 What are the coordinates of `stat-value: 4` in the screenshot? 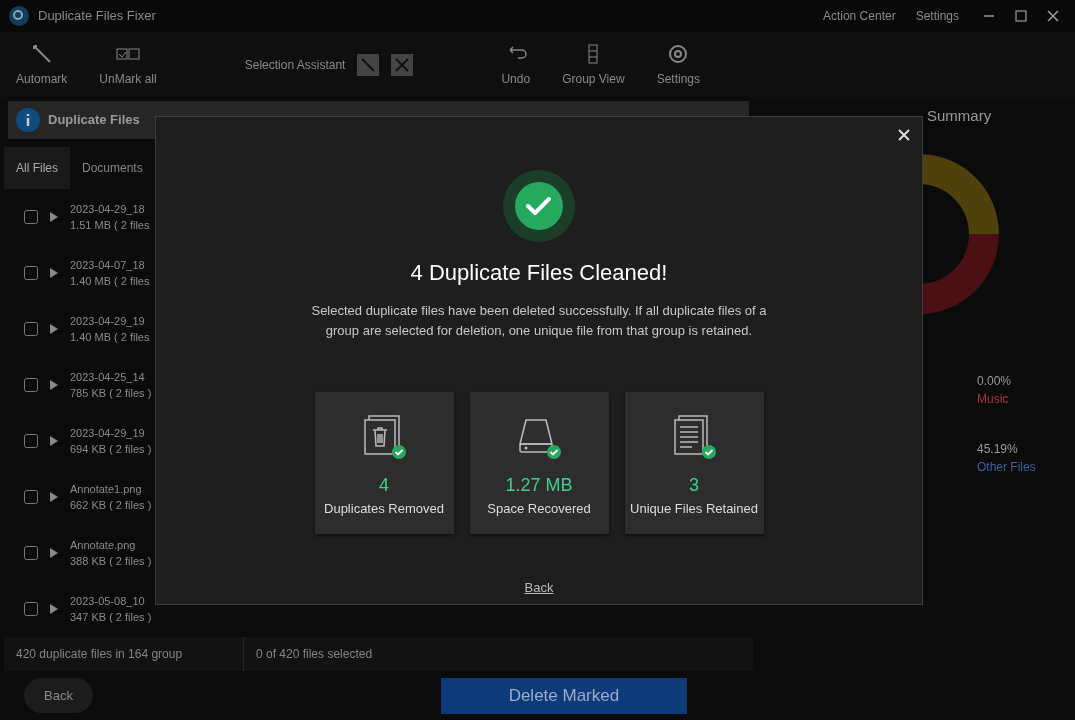 It's located at (384, 485).